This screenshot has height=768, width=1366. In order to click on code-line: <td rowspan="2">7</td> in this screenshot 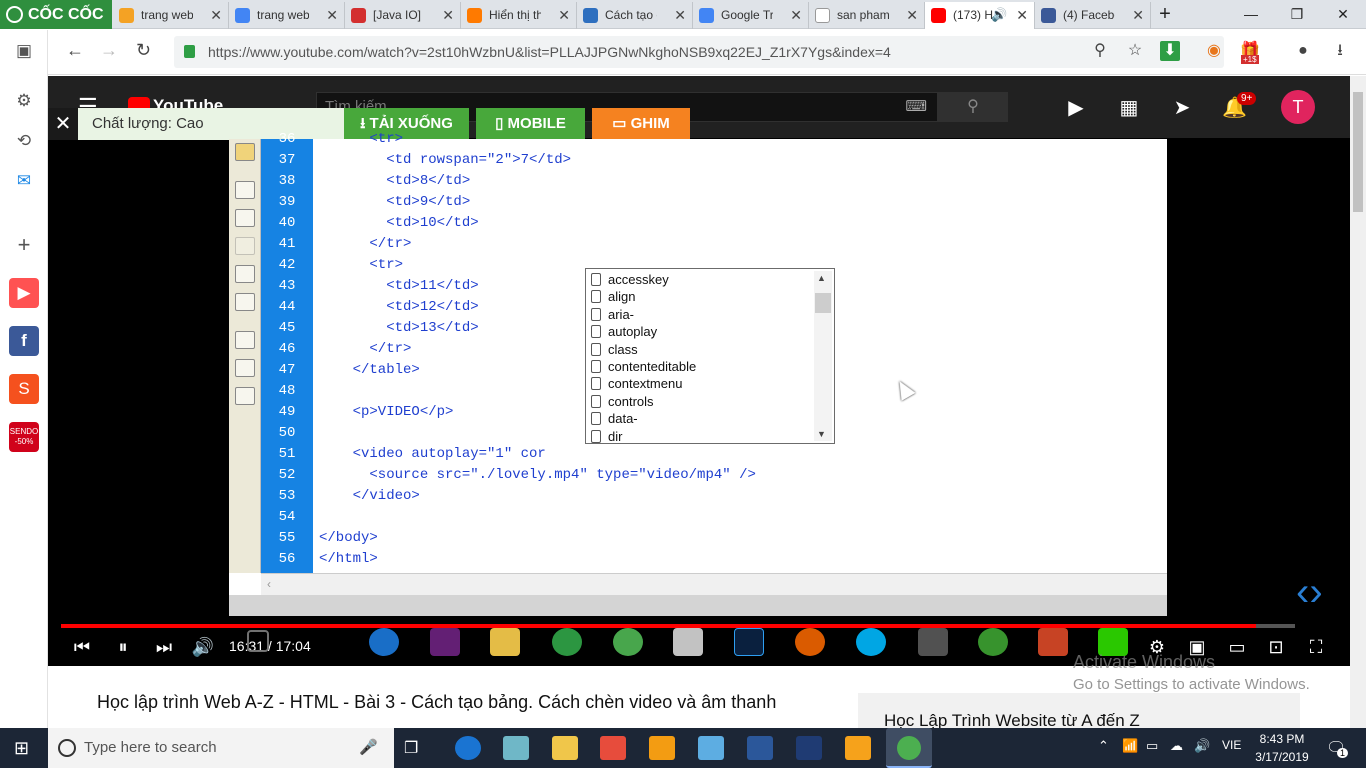, I will do `click(445, 160)`.